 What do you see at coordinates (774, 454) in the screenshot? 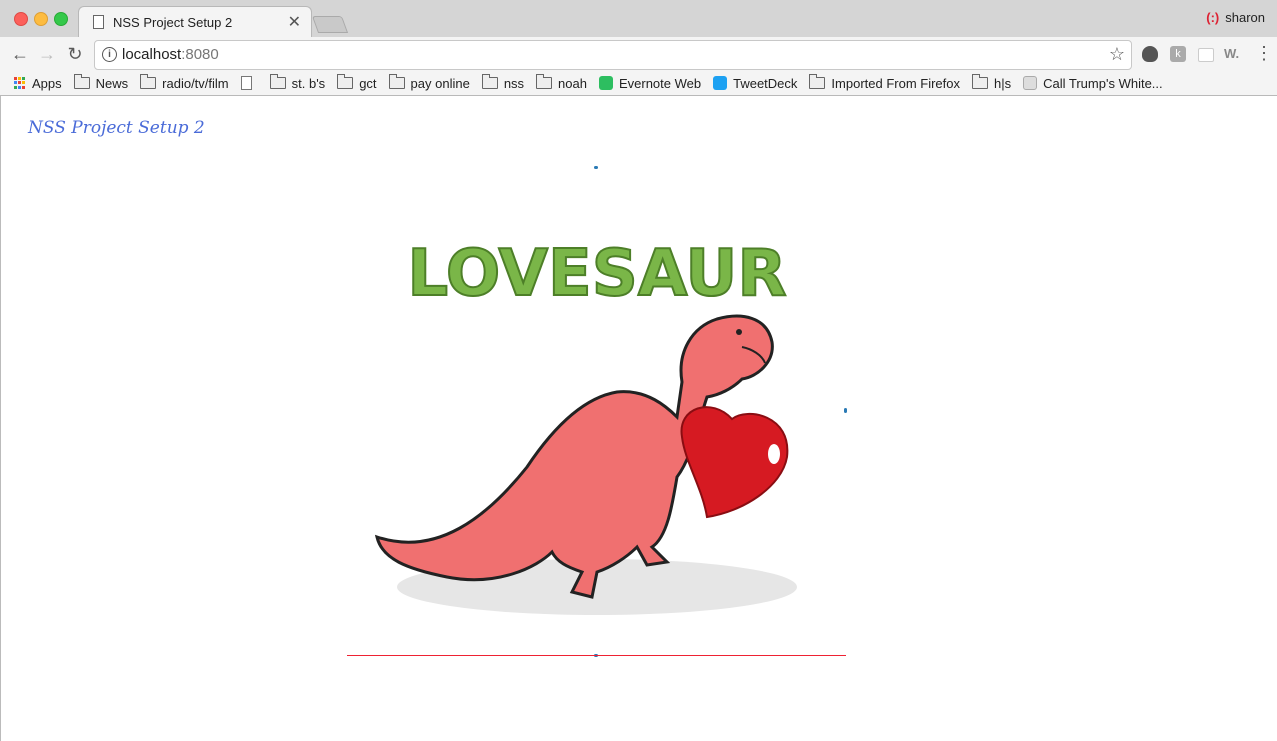
I see `heart-highlight` at bounding box center [774, 454].